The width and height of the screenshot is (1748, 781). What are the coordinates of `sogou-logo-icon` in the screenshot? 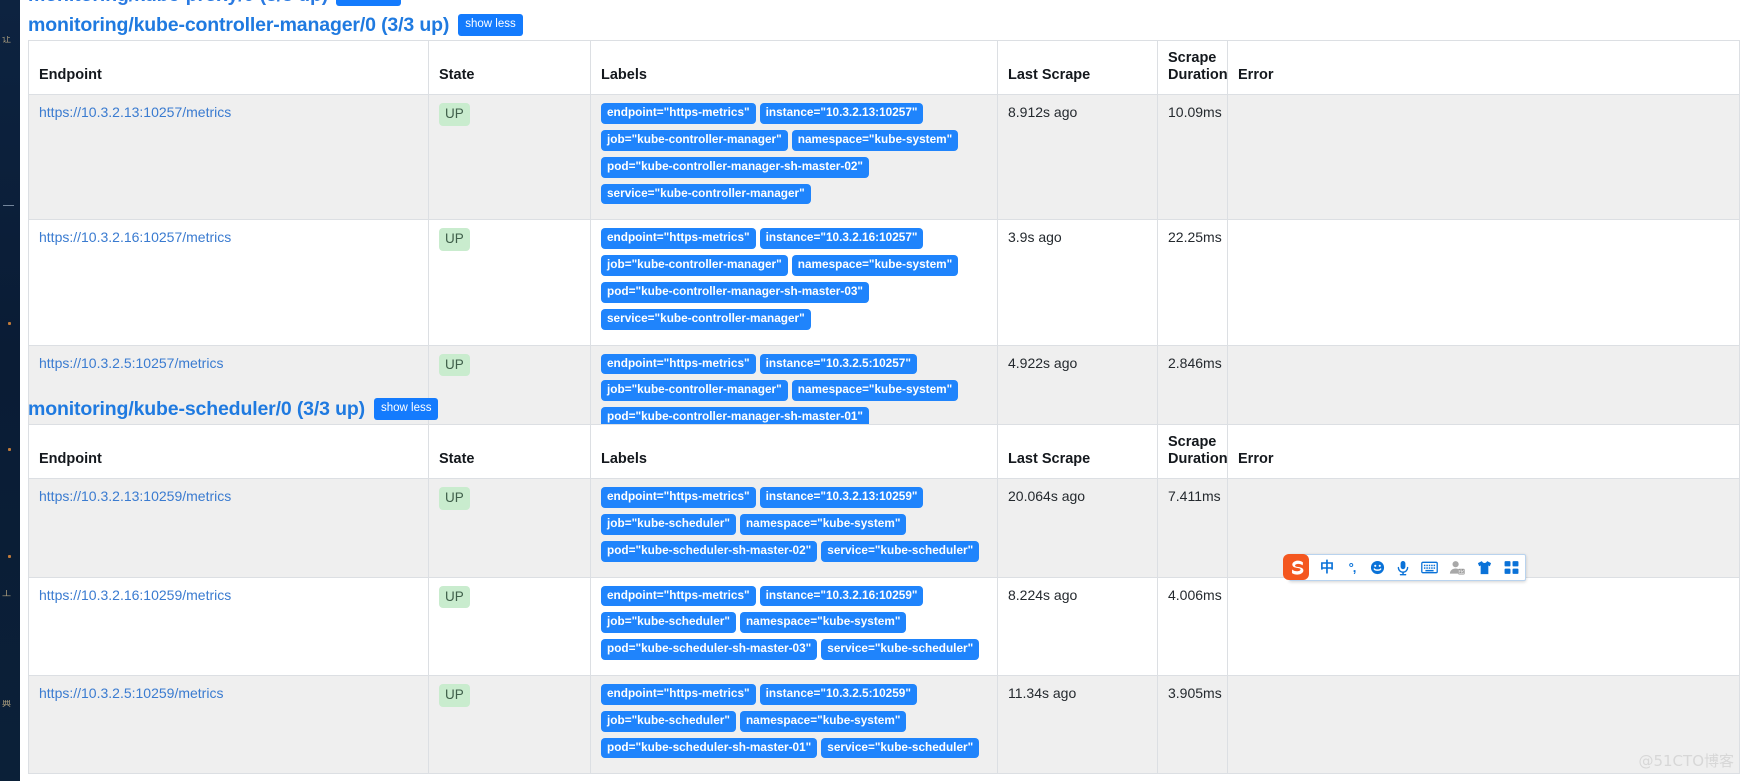 It's located at (1296, 567).